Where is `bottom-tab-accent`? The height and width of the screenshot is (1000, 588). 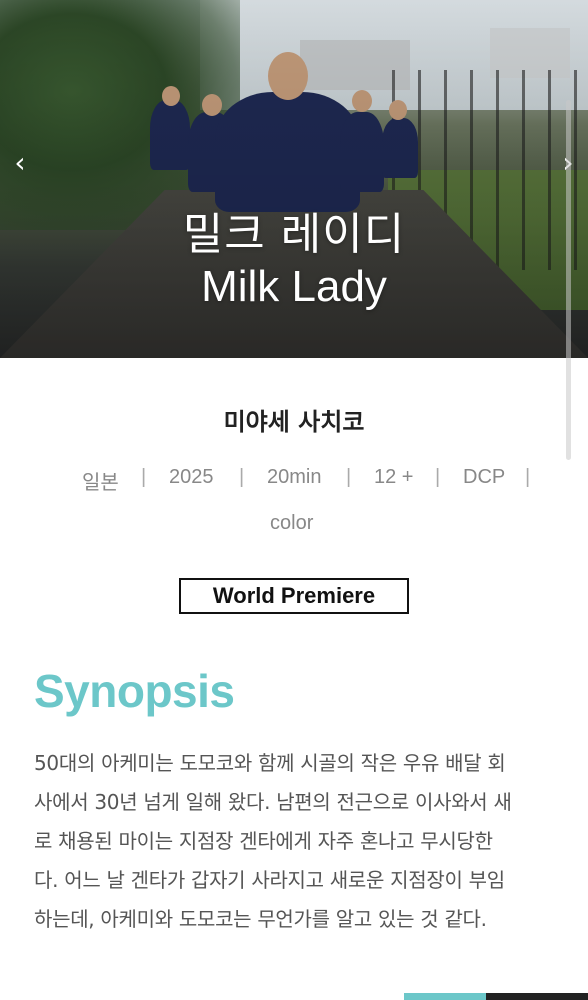
bottom-tab-accent is located at coordinates (445, 996).